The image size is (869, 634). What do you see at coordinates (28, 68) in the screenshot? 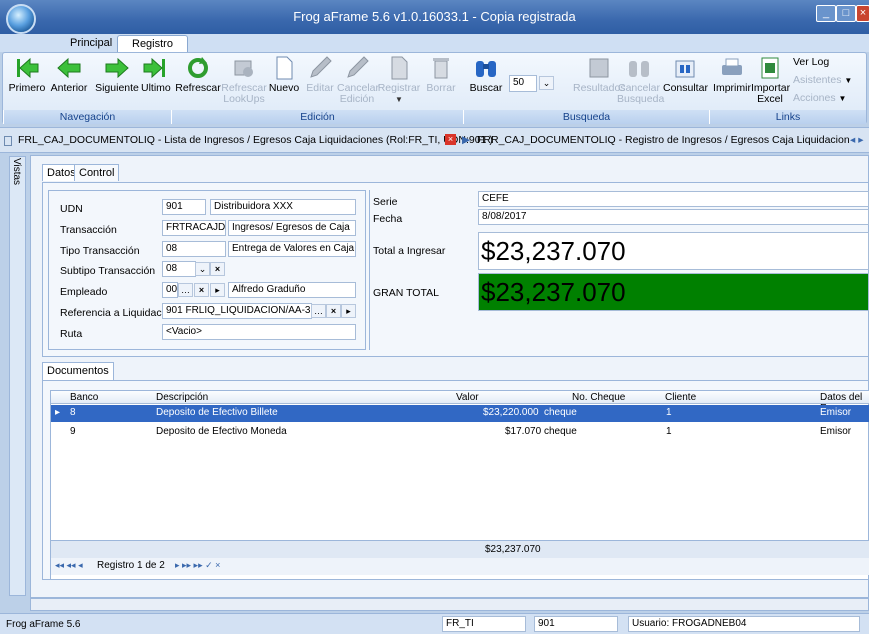
I see `first-arrow-icon` at bounding box center [28, 68].